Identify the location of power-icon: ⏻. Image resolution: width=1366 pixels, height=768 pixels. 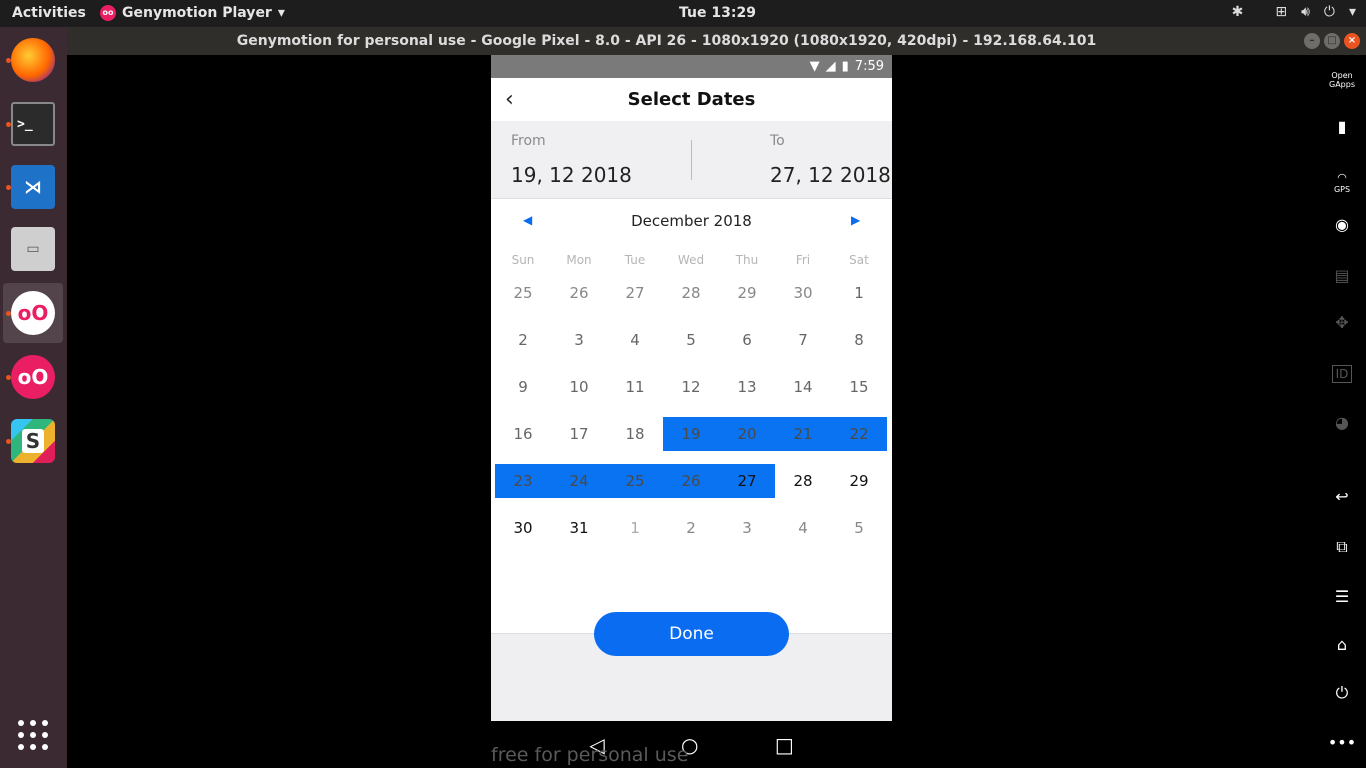
(1329, 12).